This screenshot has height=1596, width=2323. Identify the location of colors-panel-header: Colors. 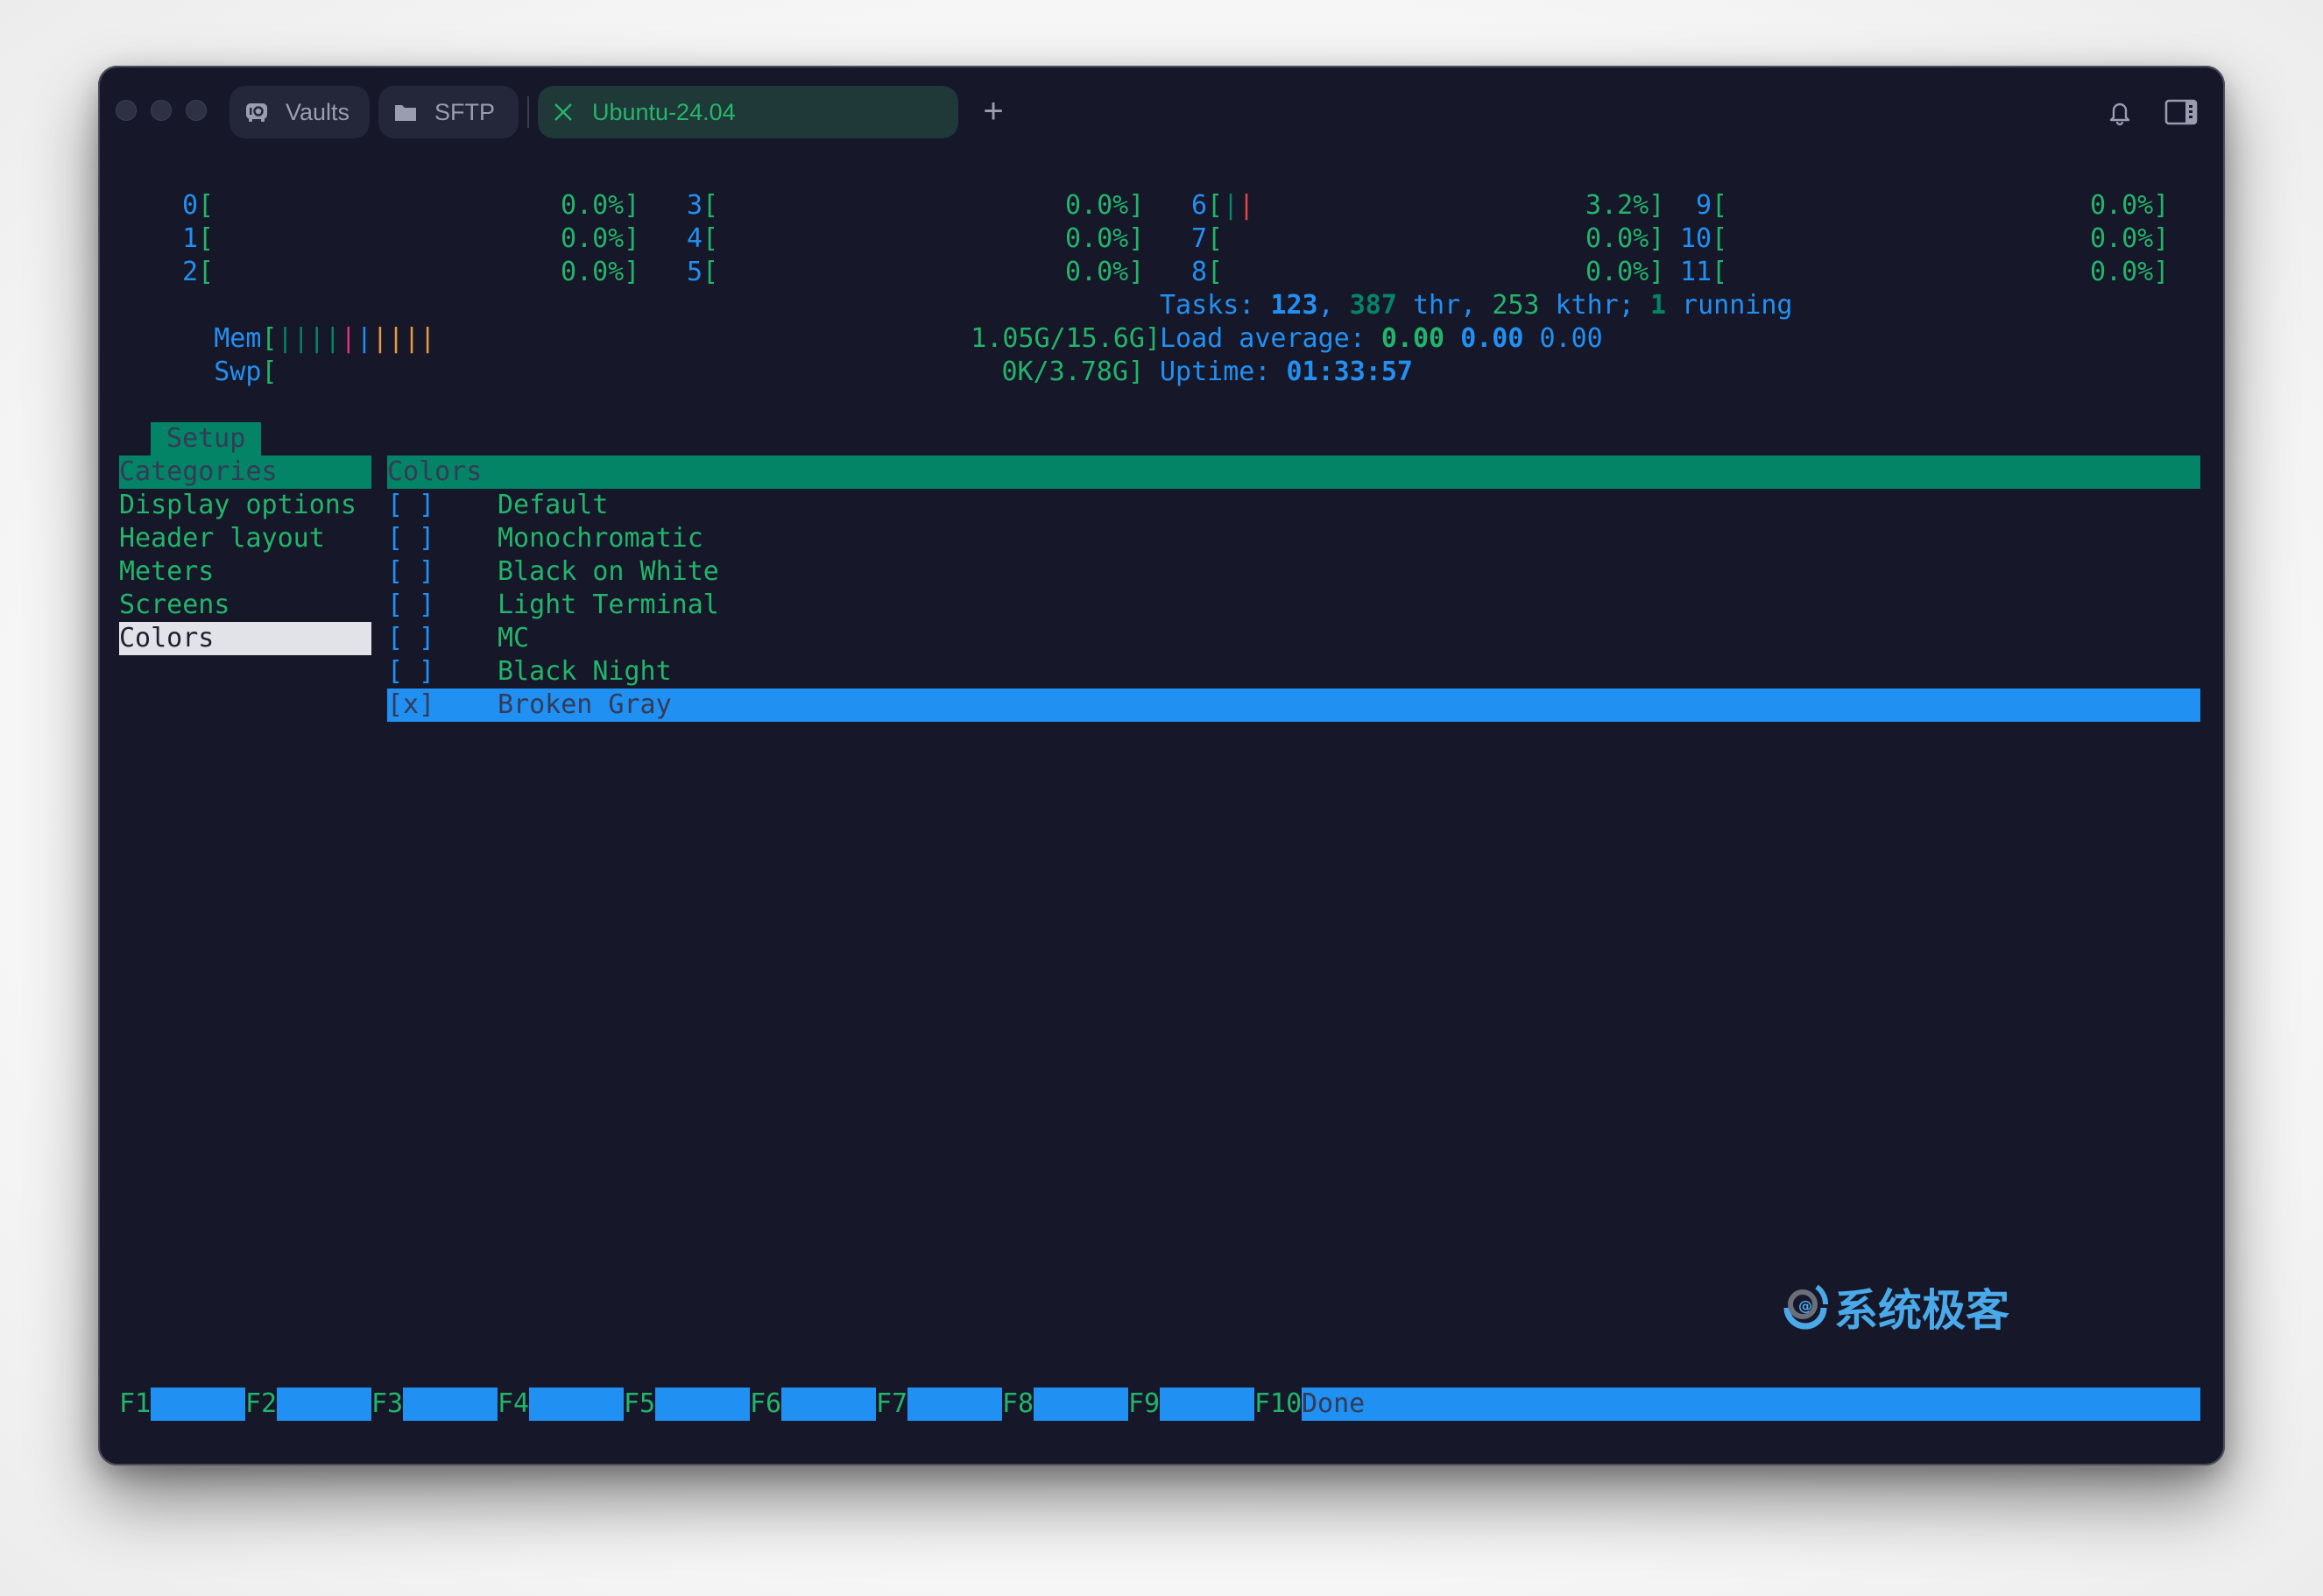
(1293, 472).